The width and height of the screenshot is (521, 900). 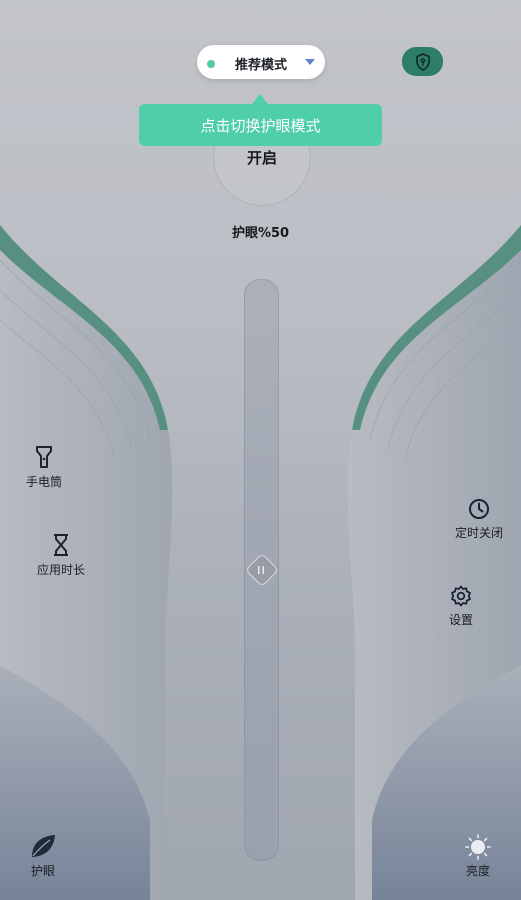 I want to click on nav-brightness-label: 亮度, so click(x=477, y=871).